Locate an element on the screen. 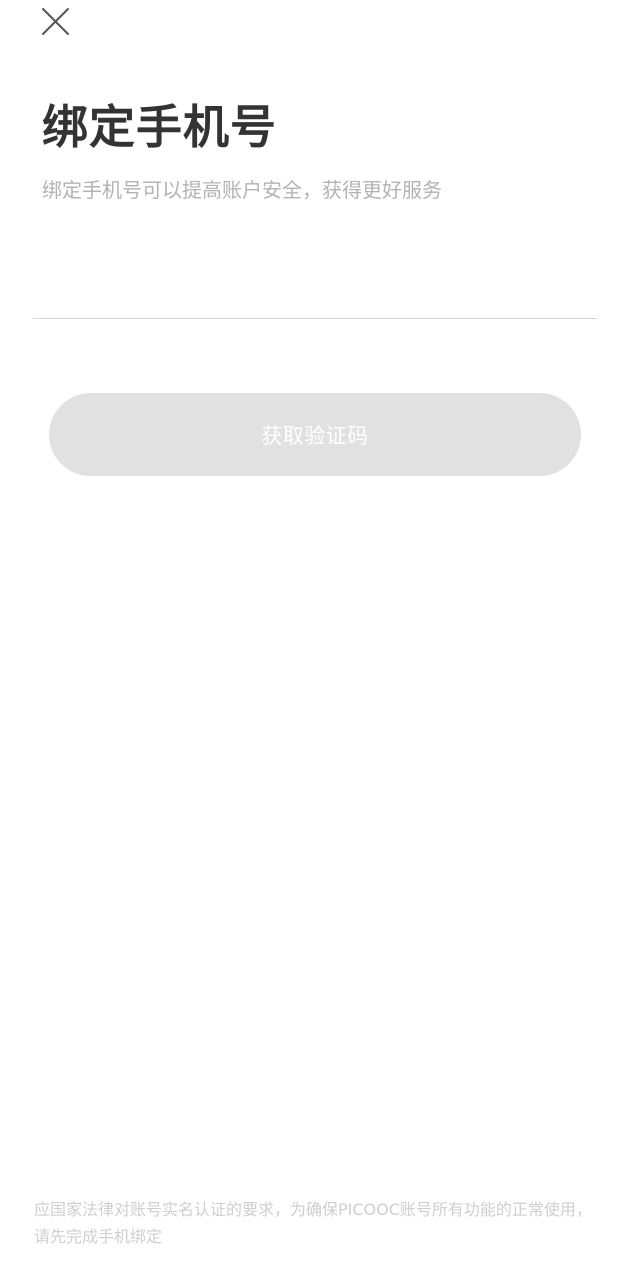 The image size is (630, 1280). input-underline is located at coordinates (315, 318).